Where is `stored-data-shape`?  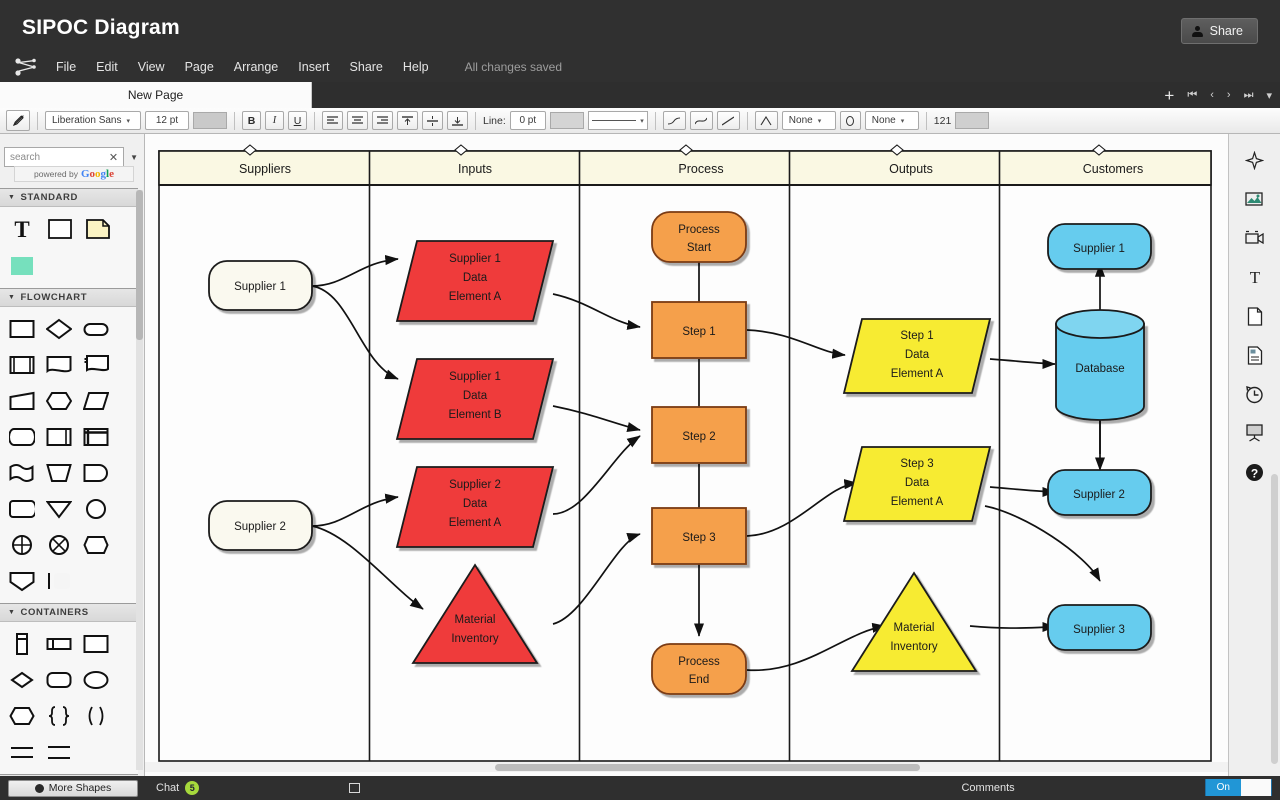 stored-data-shape is located at coordinates (58, 436).